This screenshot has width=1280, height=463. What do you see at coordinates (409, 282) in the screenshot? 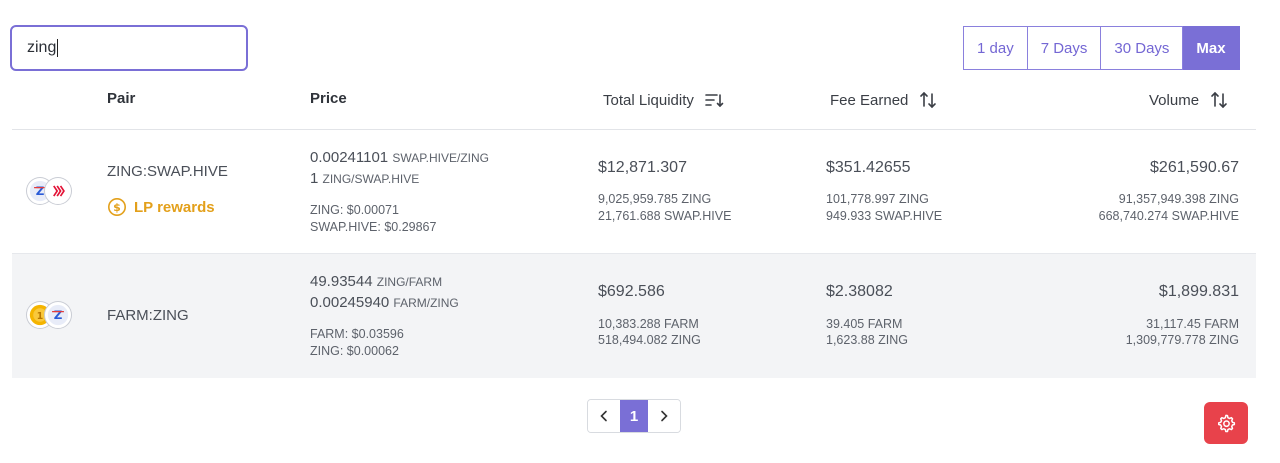
I see `price-unit: ZING/FARM` at bounding box center [409, 282].